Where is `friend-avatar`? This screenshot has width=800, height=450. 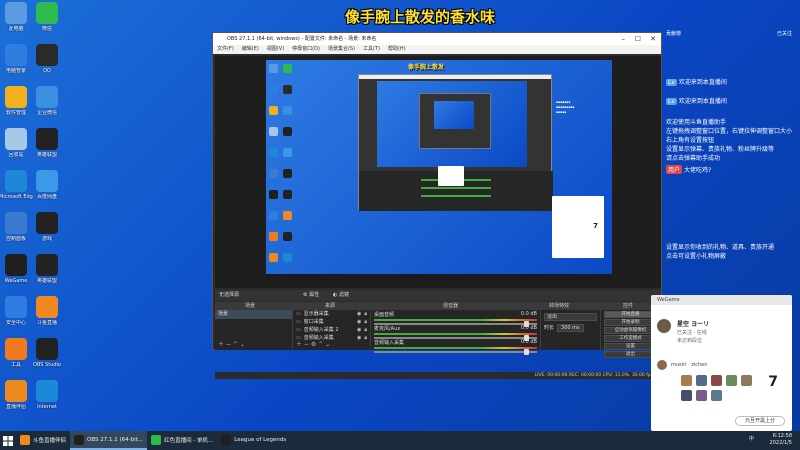 friend-avatar is located at coordinates (662, 365).